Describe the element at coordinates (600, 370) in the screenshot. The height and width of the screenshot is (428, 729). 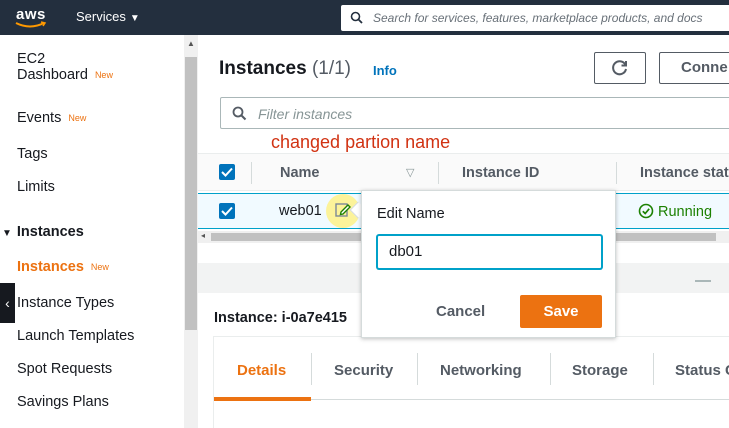
I see `tab-storage: Storage` at that location.